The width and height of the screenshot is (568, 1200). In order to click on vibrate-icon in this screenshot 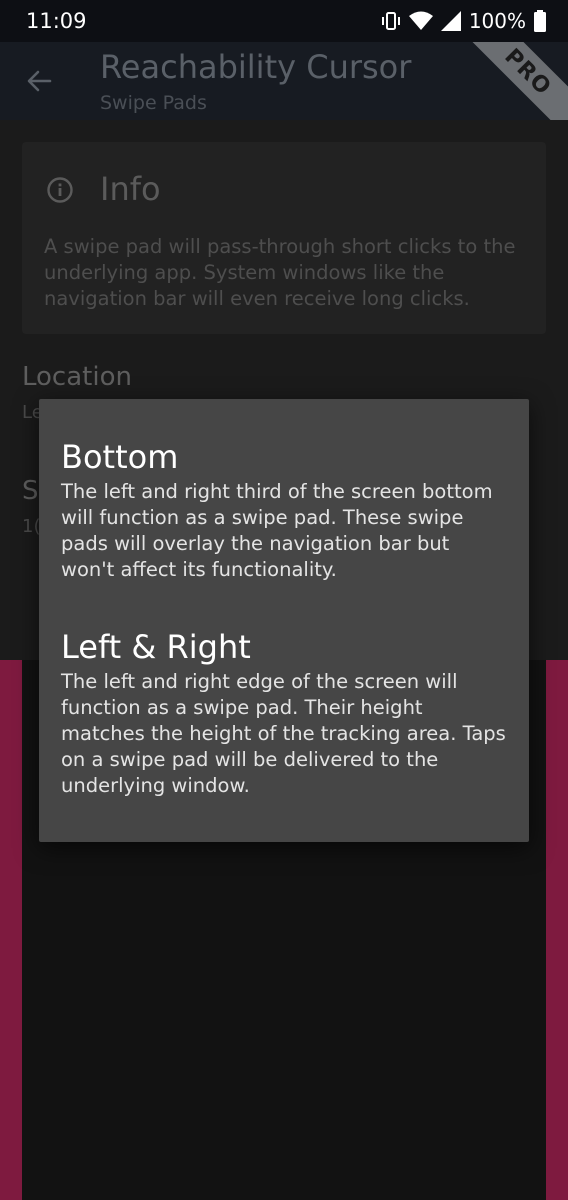, I will do `click(390, 21)`.